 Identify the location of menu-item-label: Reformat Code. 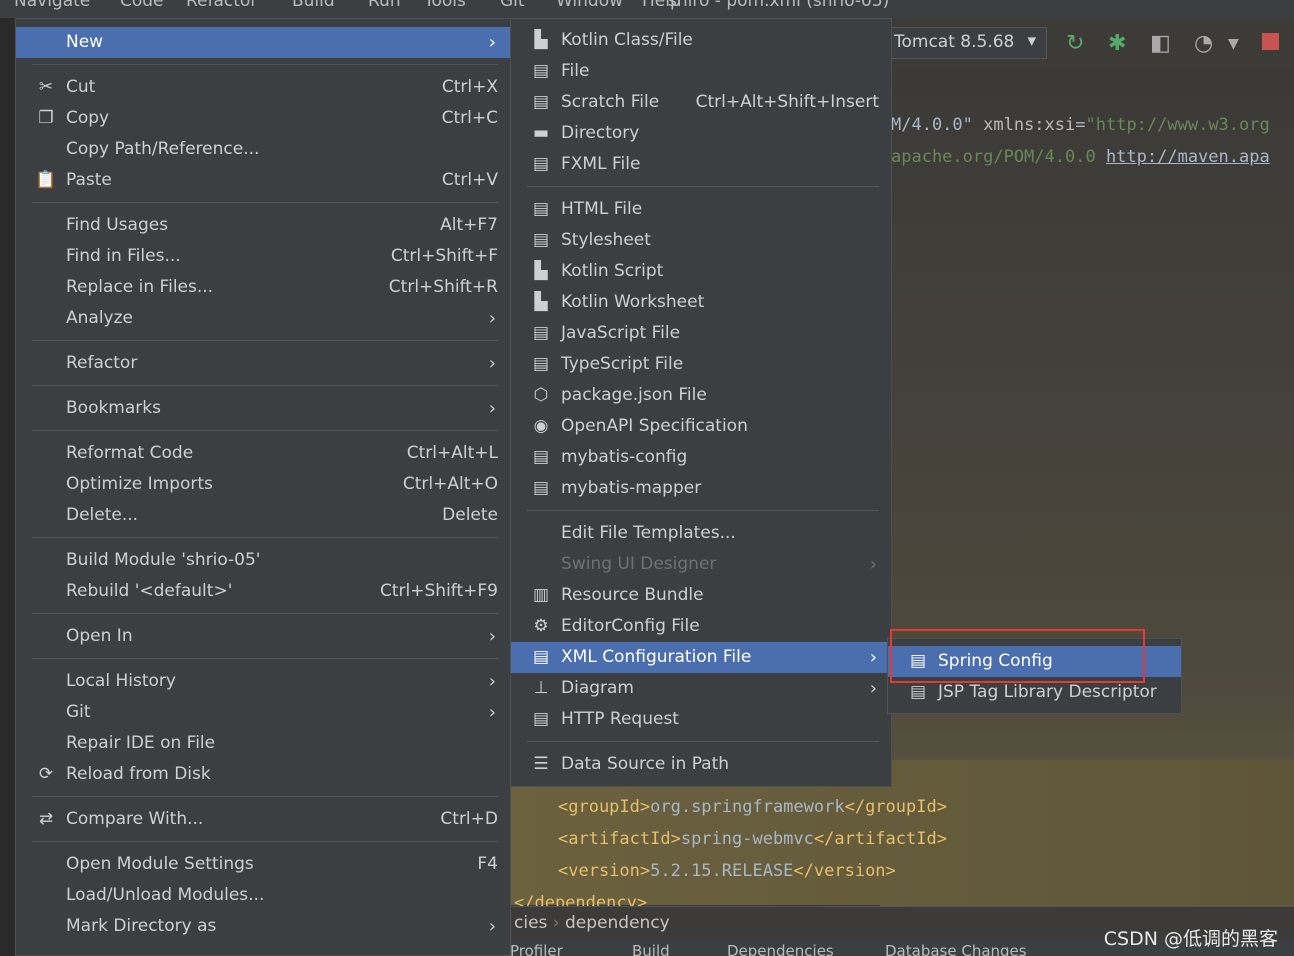
(130, 453).